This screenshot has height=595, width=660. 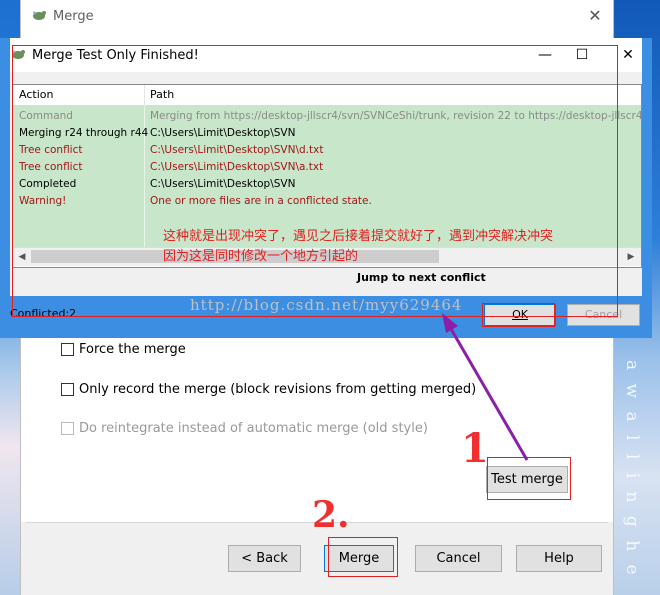 What do you see at coordinates (331, 515) in the screenshot?
I see `step-2-annotation: 2.` at bounding box center [331, 515].